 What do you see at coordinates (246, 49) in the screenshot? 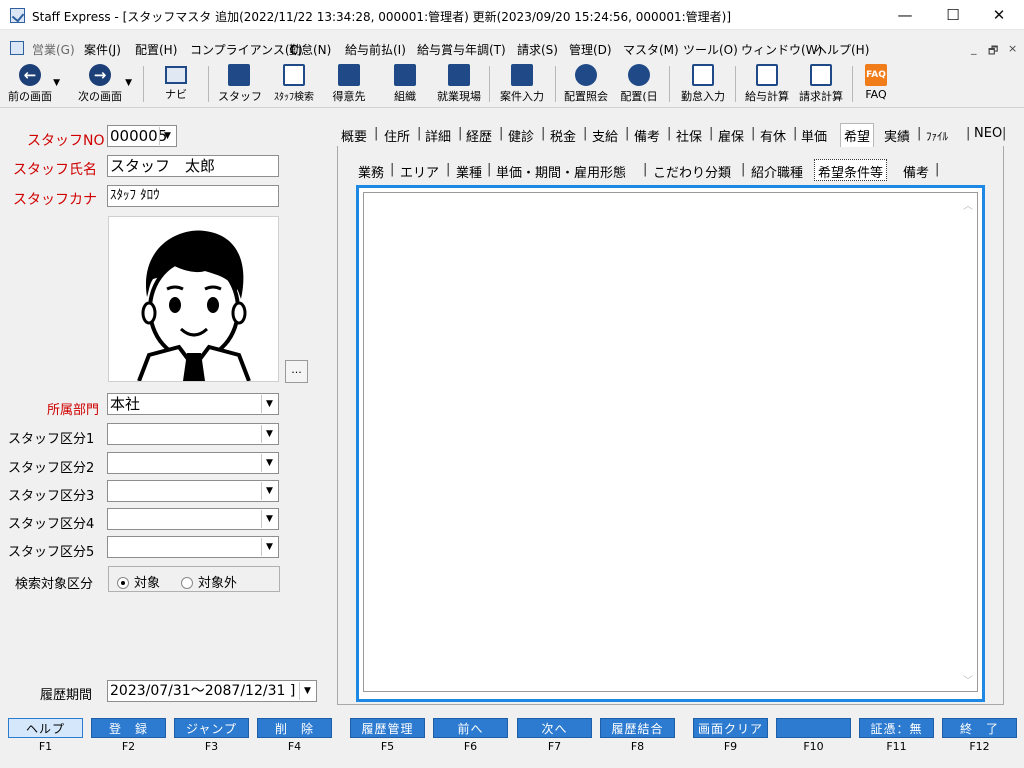
I see `menu-compliance: コンプライアンス(C)` at bounding box center [246, 49].